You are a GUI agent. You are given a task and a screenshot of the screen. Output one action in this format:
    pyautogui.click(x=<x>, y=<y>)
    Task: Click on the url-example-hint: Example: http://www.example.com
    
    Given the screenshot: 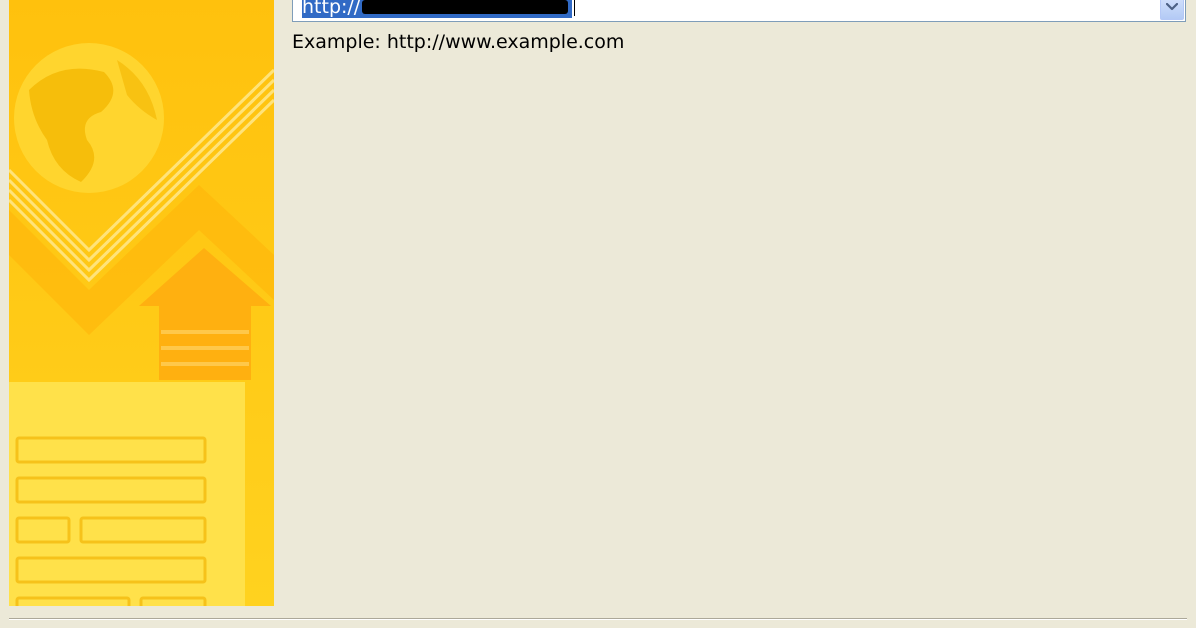 What is the action you would take?
    pyautogui.click(x=458, y=42)
    